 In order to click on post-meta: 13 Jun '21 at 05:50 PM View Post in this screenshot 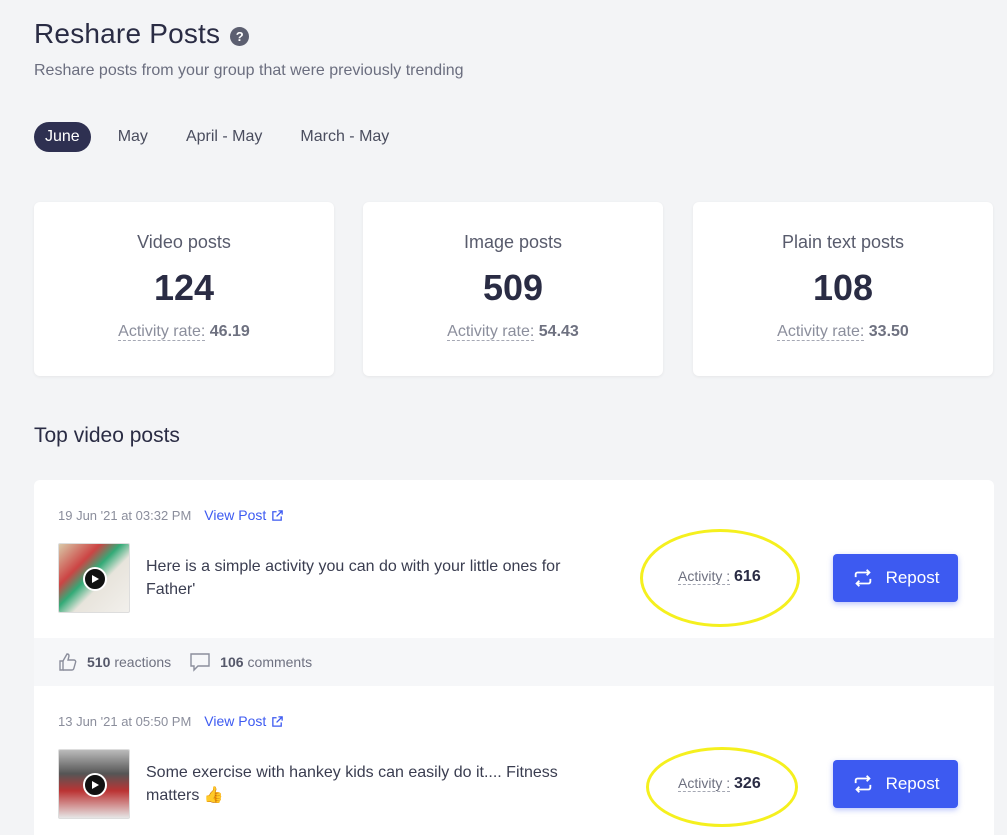, I will do `click(171, 721)`.